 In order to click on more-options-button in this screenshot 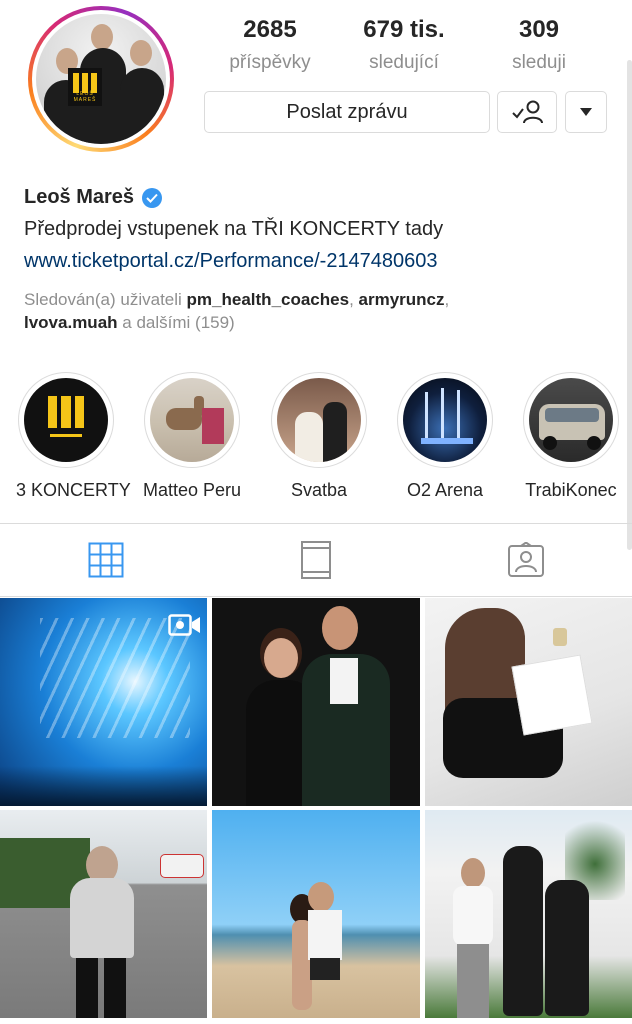, I will do `click(586, 112)`.